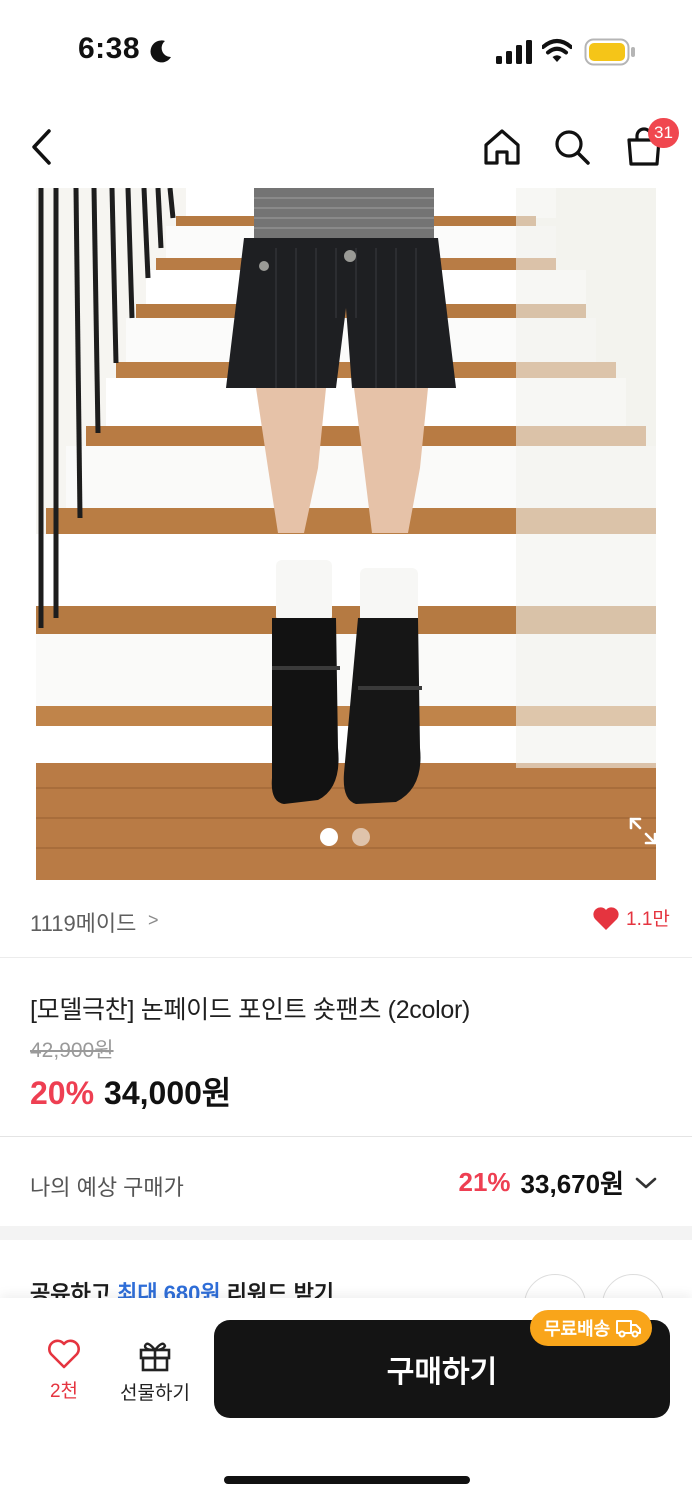  Describe the element at coordinates (346, 1182) in the screenshot. I see `expected-price-row: 나의 예상 구매가 21% 33,670원` at that location.